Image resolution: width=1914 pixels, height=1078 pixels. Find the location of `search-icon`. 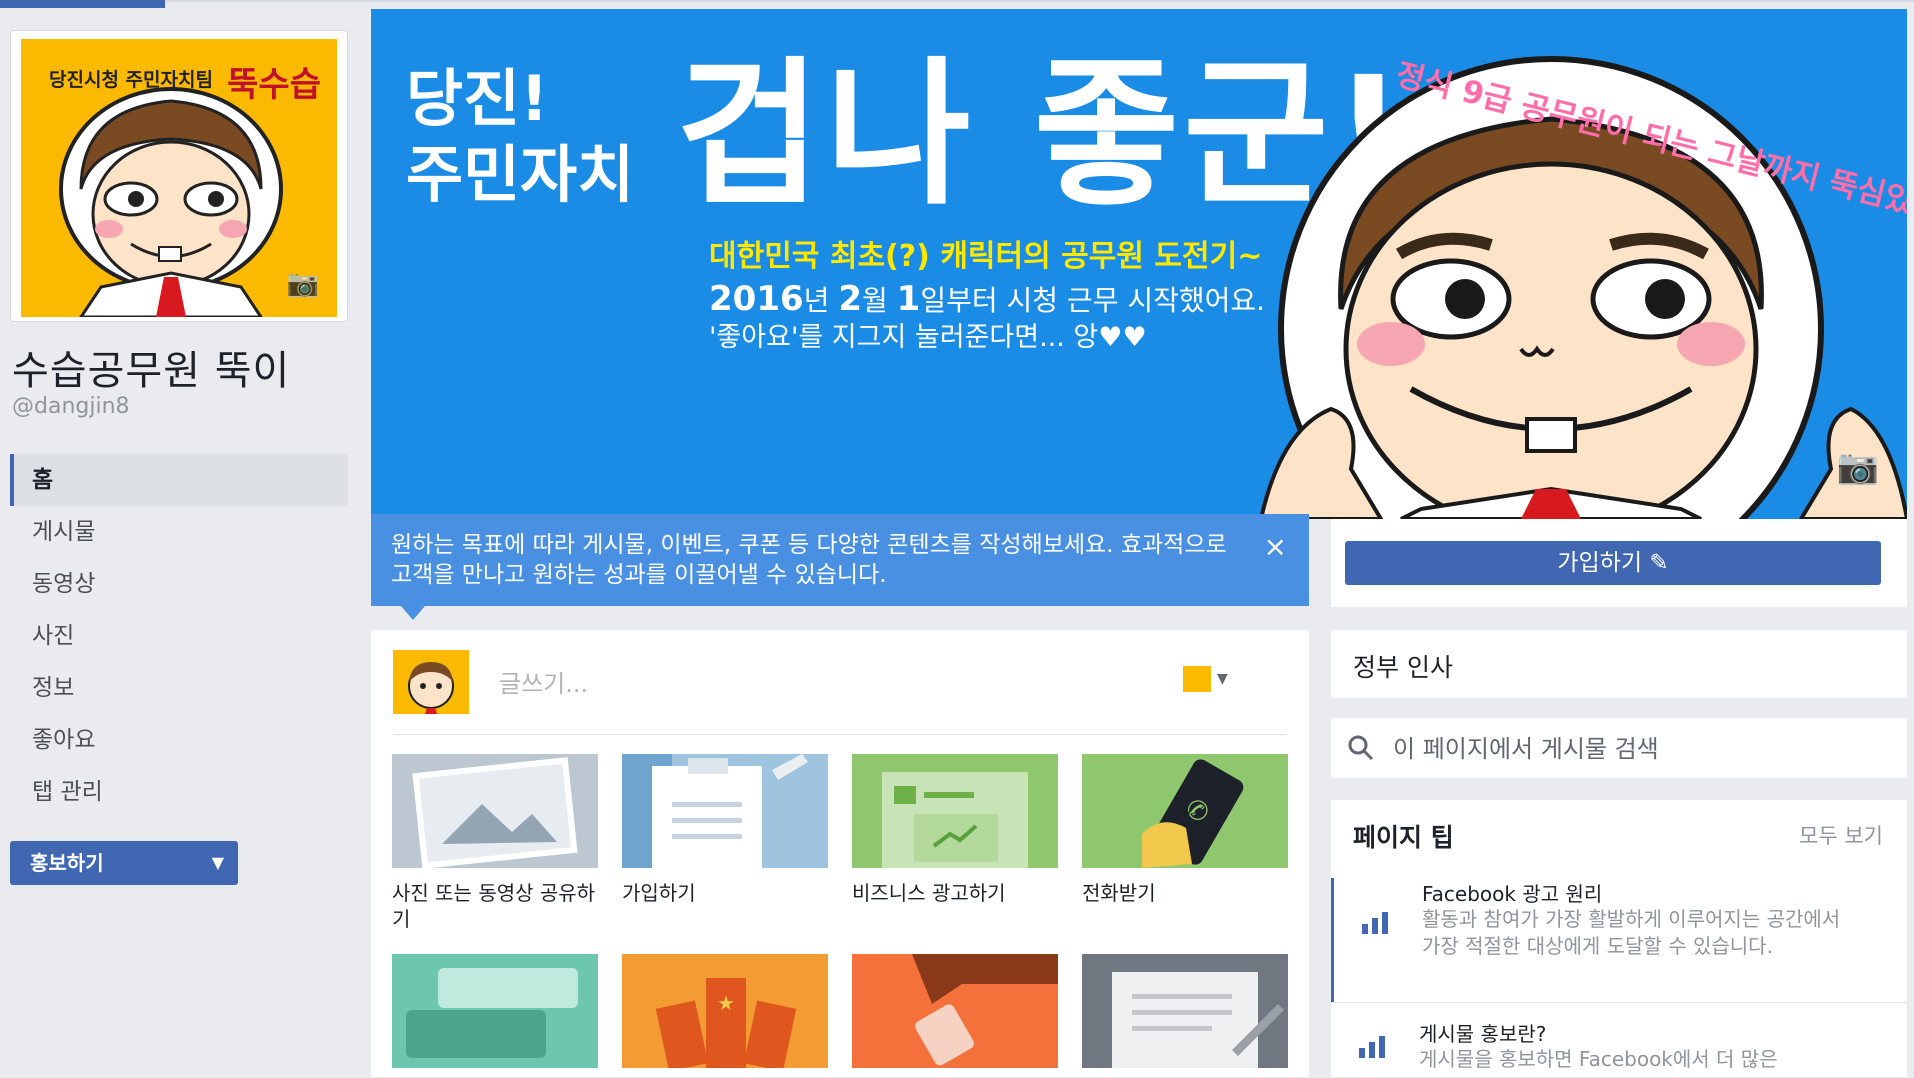

search-icon is located at coordinates (1361, 748).